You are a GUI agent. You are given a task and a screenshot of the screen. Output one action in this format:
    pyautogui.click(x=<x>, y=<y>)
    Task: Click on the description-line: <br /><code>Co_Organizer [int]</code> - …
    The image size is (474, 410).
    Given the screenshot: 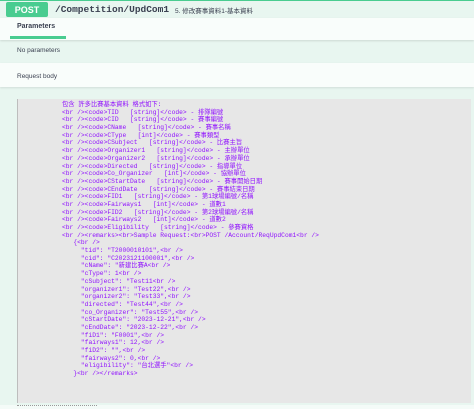 What is the action you would take?
    pyautogui.click(x=154, y=174)
    